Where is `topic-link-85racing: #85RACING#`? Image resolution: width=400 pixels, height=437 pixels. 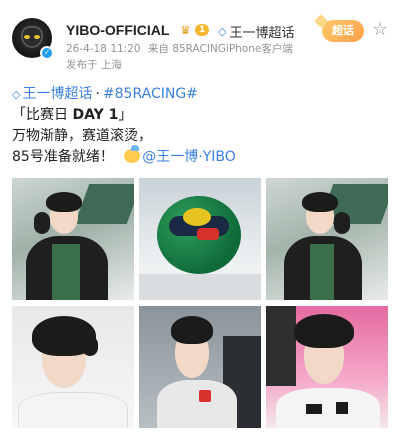
topic-link-85racing: #85RACING# is located at coordinates (150, 94).